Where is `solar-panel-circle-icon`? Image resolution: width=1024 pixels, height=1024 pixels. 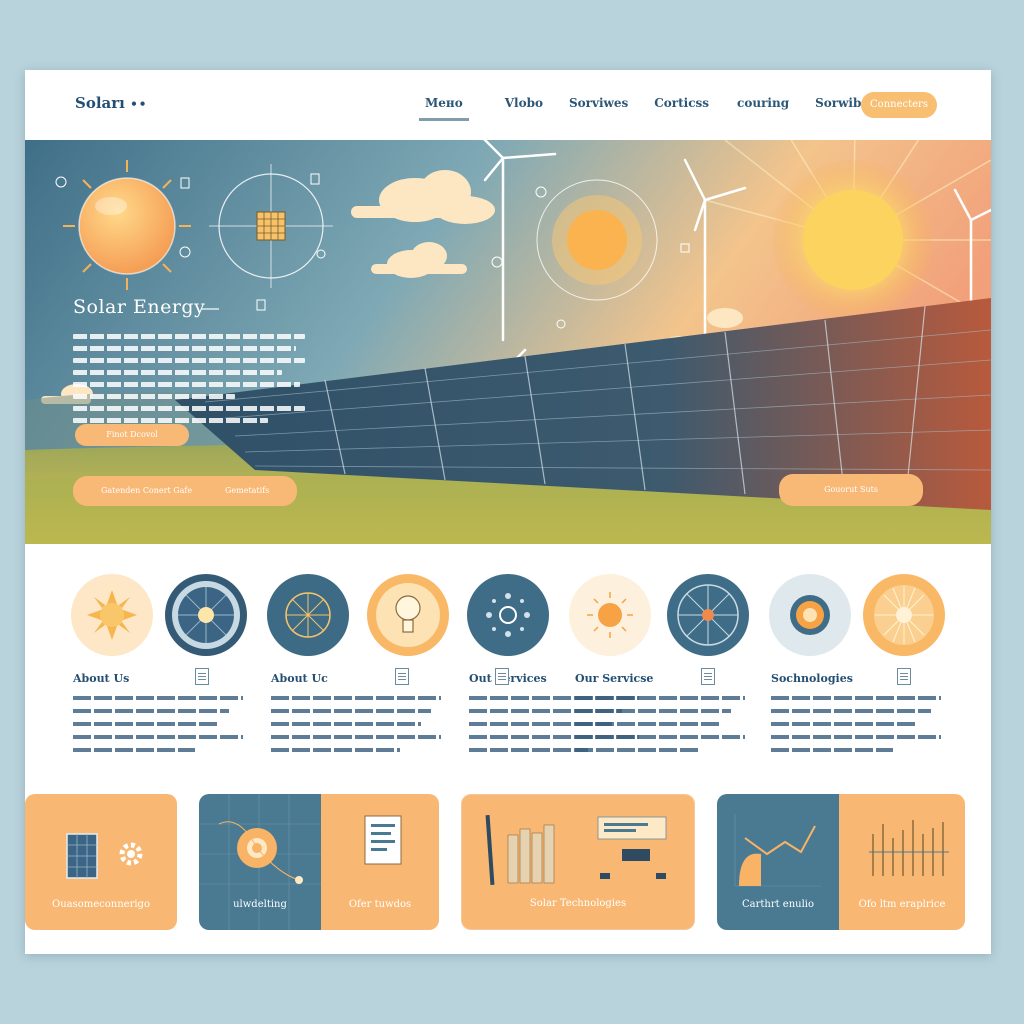
solar-panel-circle-icon is located at coordinates (206, 615).